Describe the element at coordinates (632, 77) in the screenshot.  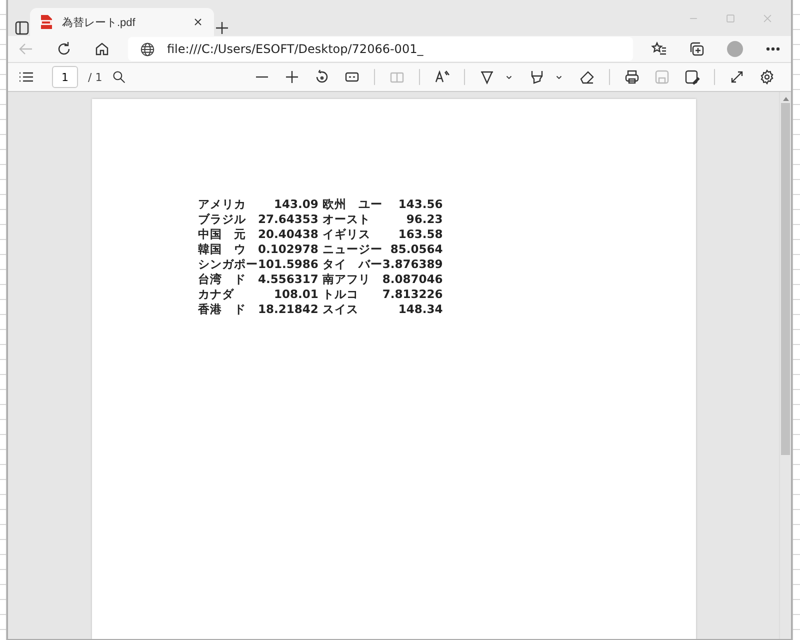
I see `print-icon` at that location.